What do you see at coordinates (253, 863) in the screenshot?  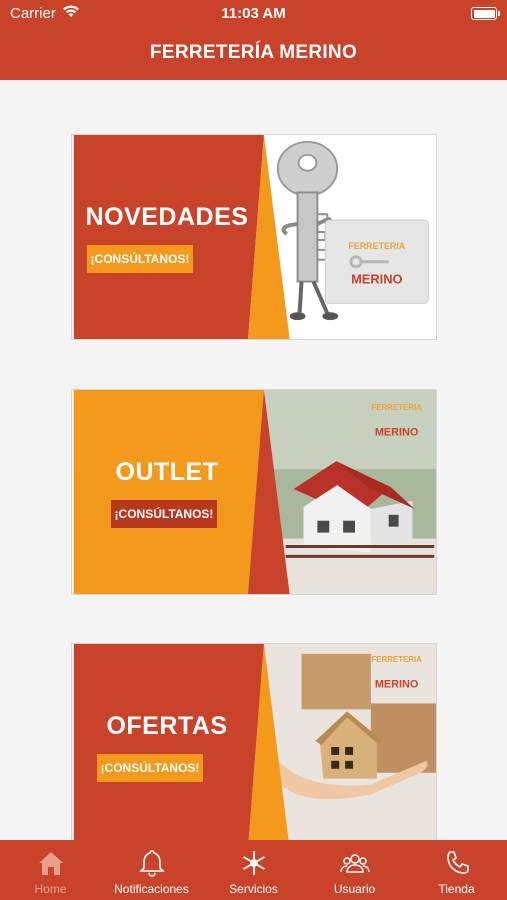 I see `asterisk-icon` at bounding box center [253, 863].